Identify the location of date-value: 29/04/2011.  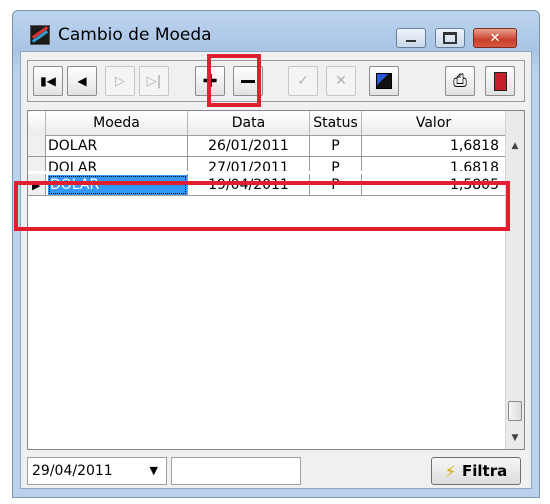
(72, 471).